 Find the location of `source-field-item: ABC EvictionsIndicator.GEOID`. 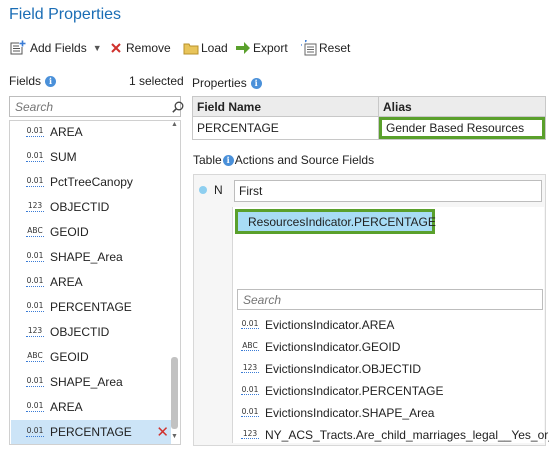

source-field-item: ABC EvictionsIndicator.GEOID is located at coordinates (318, 346).